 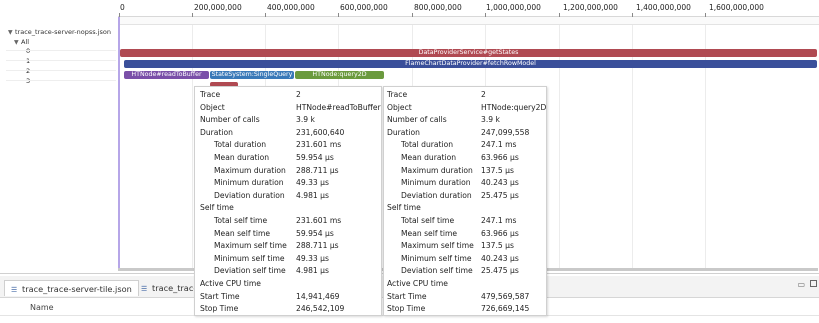 I want to click on tooltip-row: Mean duration 59.954 µs, so click(x=288, y=158).